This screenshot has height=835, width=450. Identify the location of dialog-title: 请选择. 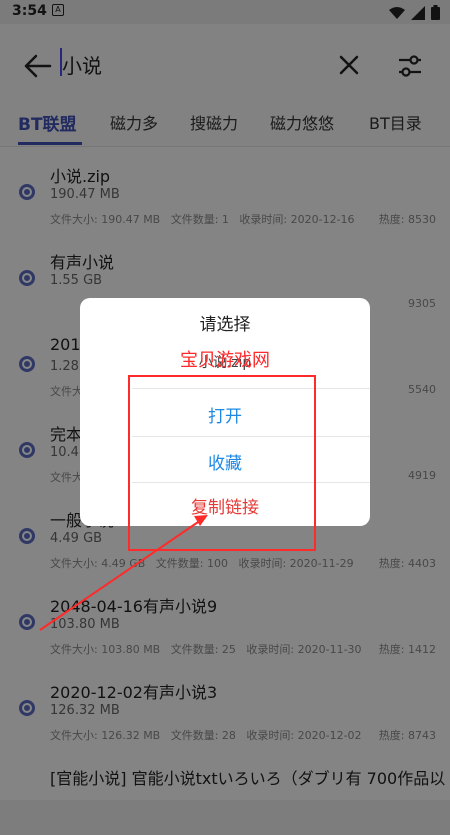
(225, 325).